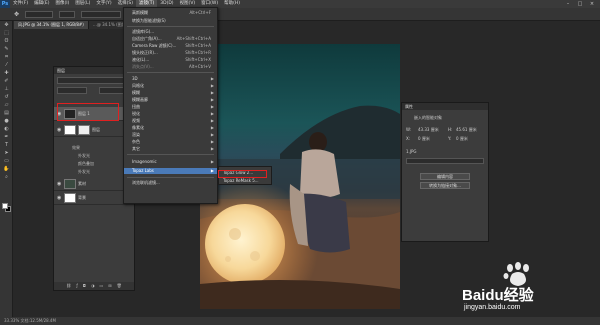 Image resolution: width=600 pixels, height=325 pixels. Describe the element at coordinates (6, 153) in the screenshot. I see `path-select-icon: ➤` at that location.